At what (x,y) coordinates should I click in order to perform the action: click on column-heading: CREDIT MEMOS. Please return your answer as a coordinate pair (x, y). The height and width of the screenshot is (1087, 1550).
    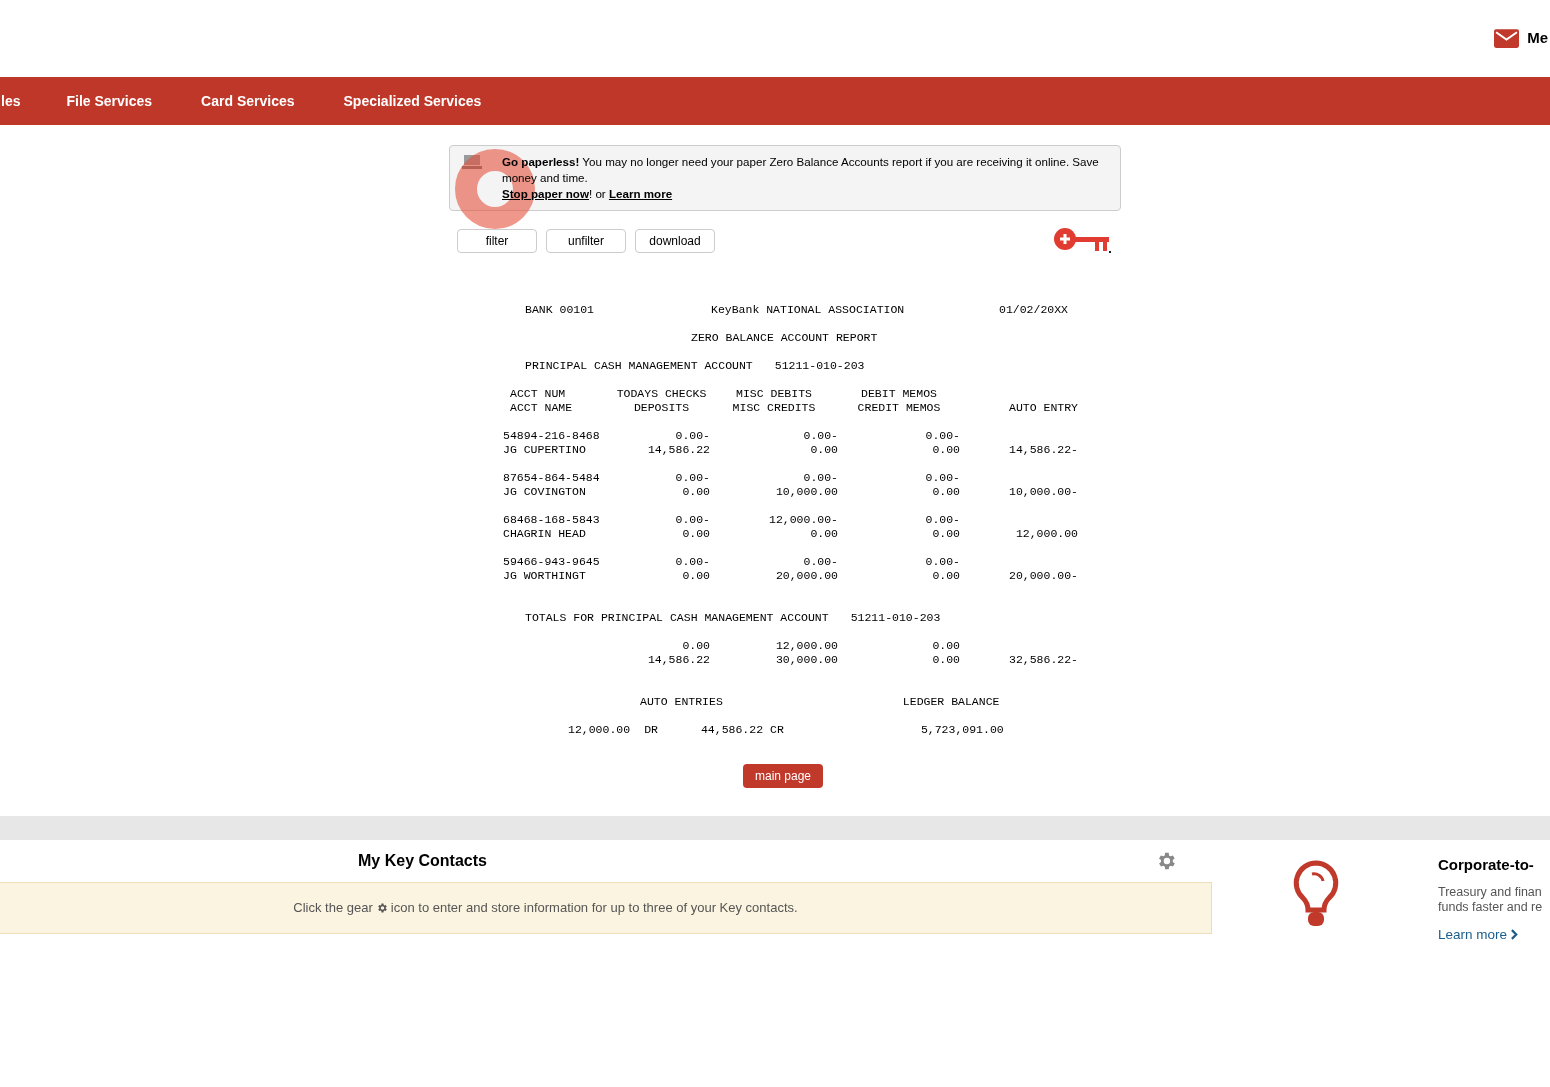
    Looking at the image, I should click on (899, 408).